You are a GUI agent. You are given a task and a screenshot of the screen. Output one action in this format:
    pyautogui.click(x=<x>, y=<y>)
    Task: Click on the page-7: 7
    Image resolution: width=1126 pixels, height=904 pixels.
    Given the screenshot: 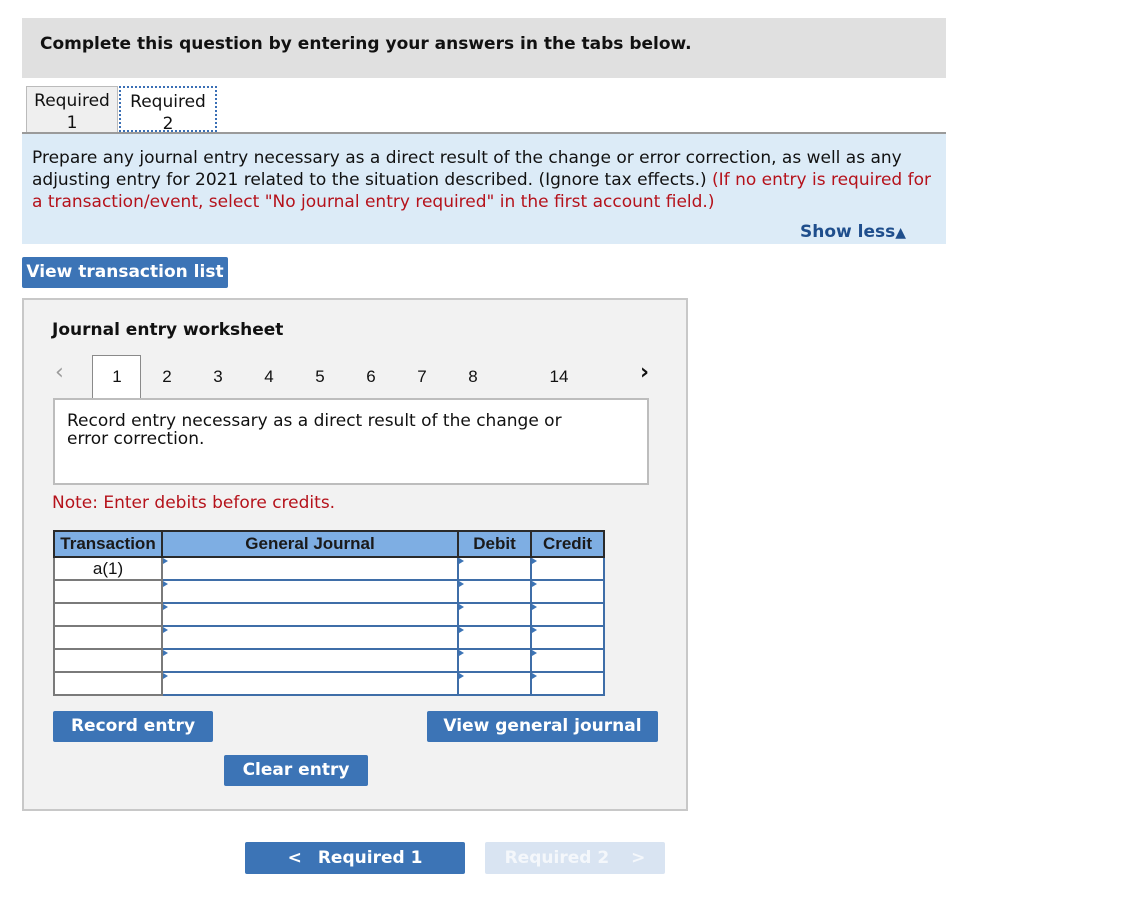 What is the action you would take?
    pyautogui.click(x=422, y=377)
    